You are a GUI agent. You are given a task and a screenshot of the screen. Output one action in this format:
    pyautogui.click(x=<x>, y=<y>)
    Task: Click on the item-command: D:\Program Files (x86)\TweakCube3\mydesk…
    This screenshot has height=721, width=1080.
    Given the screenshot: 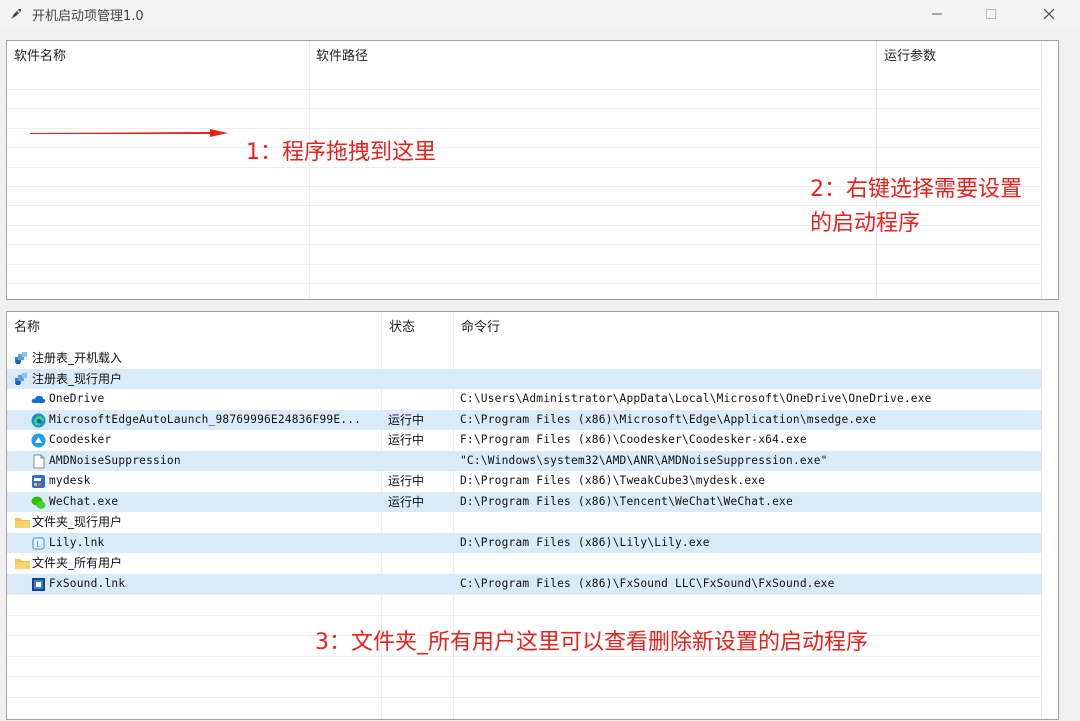 What is the action you would take?
    pyautogui.click(x=613, y=480)
    